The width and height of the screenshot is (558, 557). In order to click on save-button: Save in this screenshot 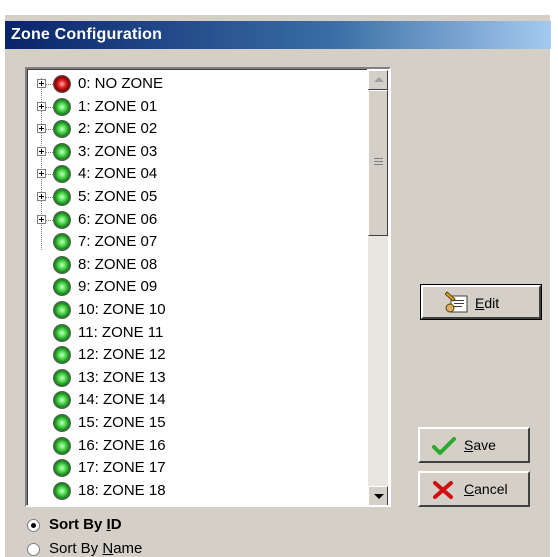, I will do `click(474, 445)`.